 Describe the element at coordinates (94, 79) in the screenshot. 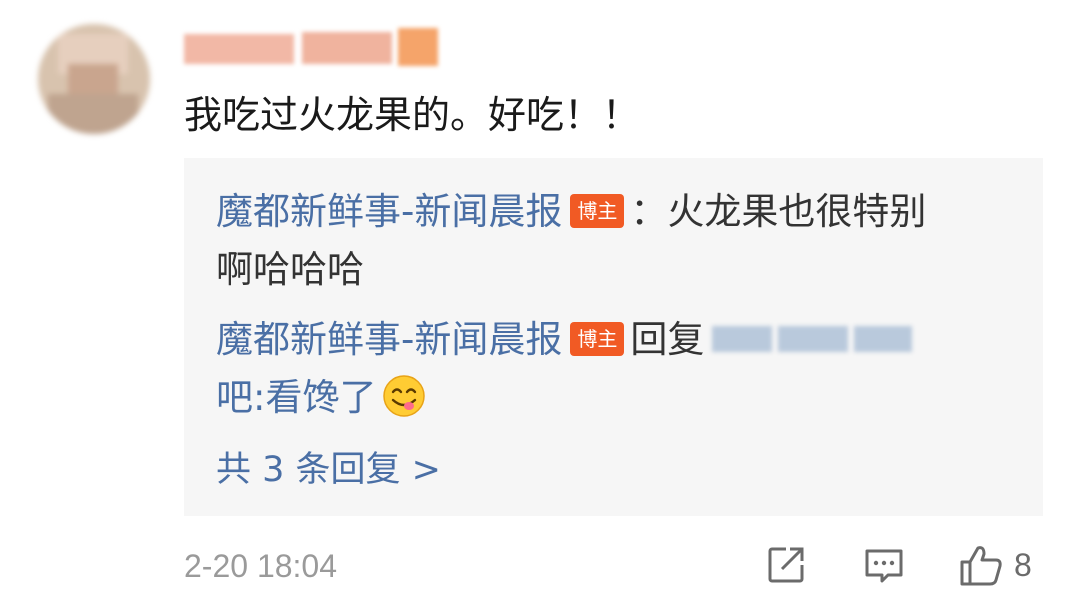

I see `avatar` at that location.